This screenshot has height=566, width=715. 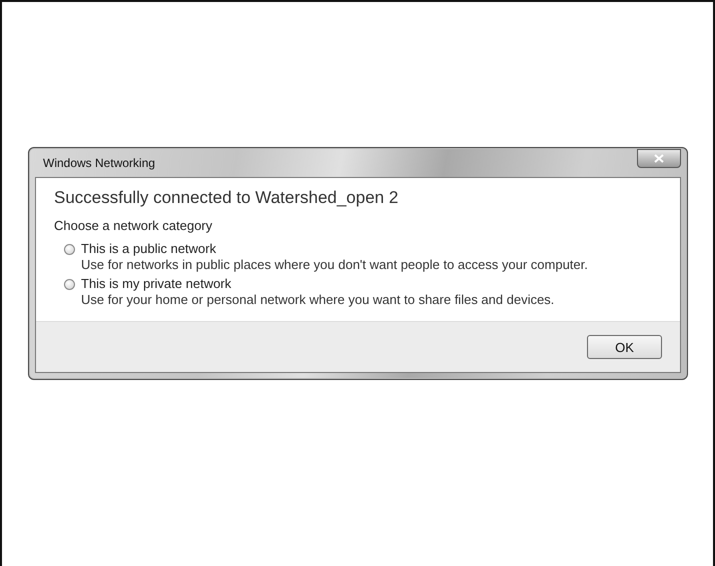 What do you see at coordinates (334, 264) in the screenshot?
I see `option-description: Use for networks in public places where you don't want people to access your computer.` at bounding box center [334, 264].